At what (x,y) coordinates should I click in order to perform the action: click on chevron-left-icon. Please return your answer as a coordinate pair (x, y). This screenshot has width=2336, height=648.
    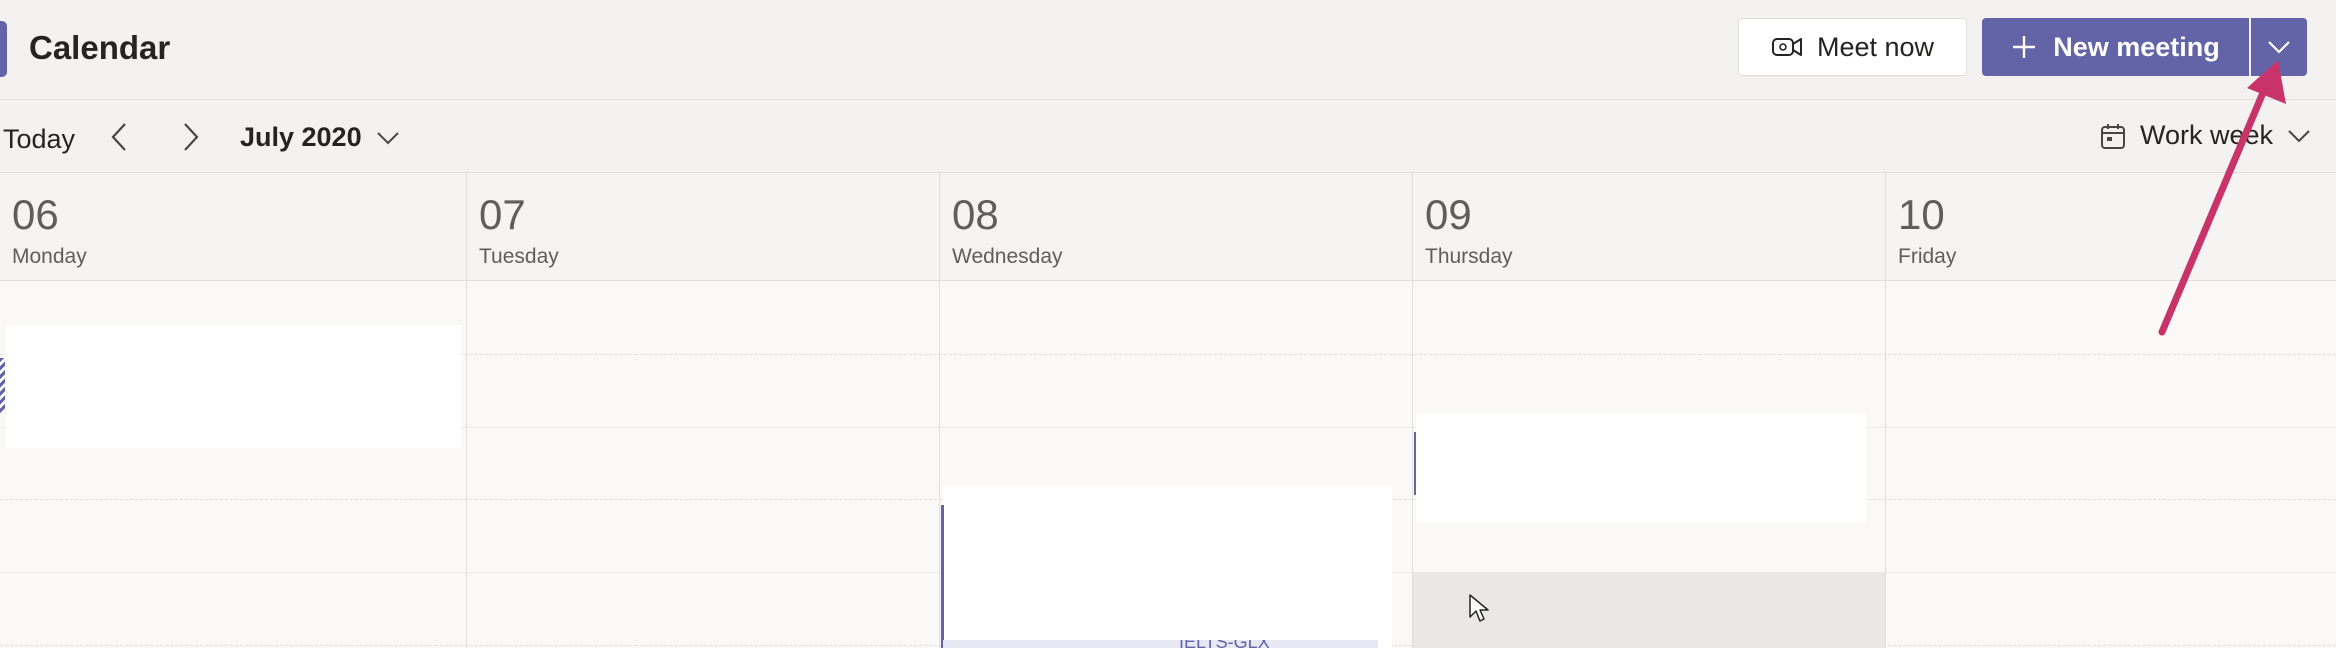
    Looking at the image, I should click on (119, 137).